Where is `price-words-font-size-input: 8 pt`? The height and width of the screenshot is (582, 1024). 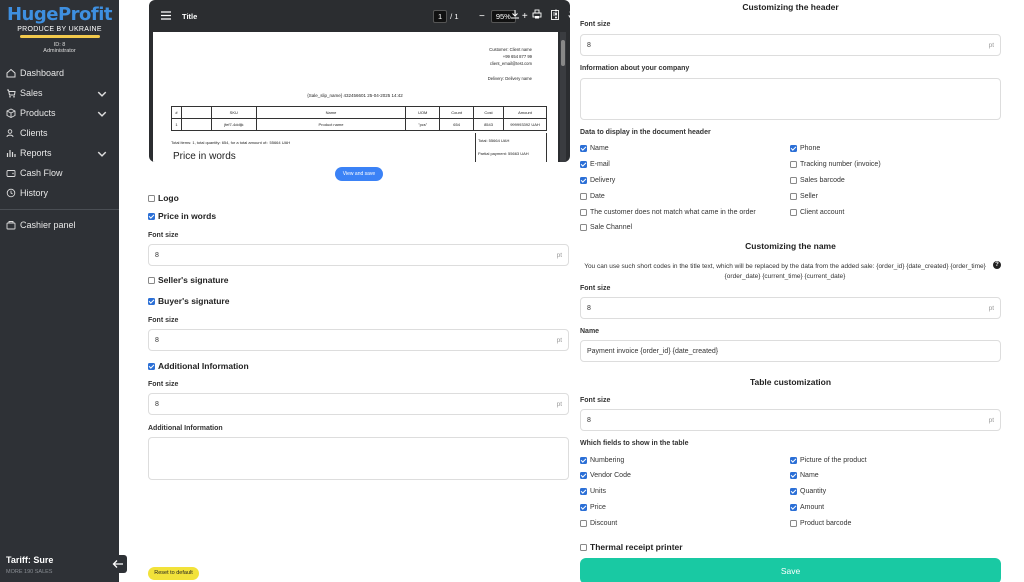
price-words-font-size-input: 8 pt is located at coordinates (358, 255).